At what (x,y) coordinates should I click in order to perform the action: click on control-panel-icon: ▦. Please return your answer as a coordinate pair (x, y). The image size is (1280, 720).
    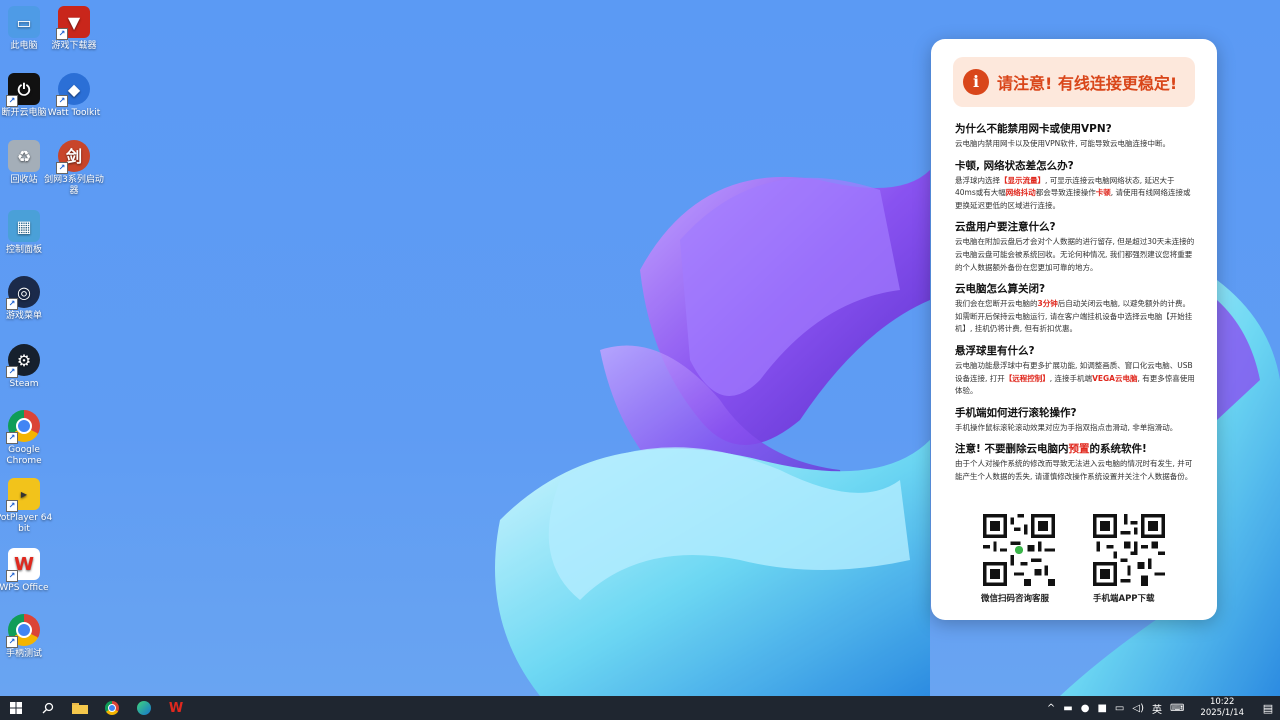
    Looking at the image, I should click on (24, 226).